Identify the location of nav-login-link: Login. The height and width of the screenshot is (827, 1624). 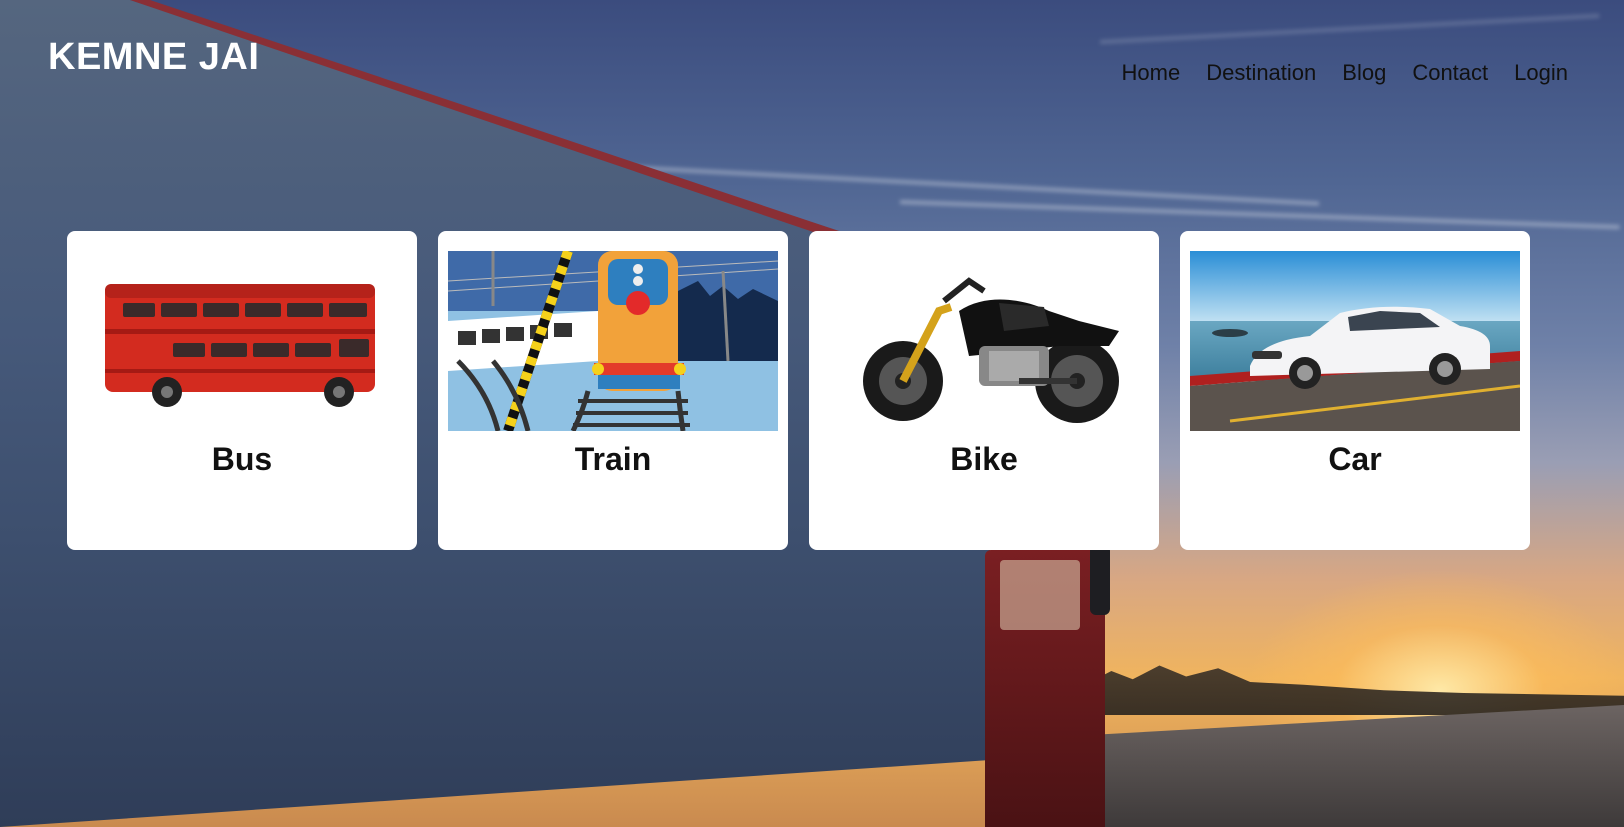
(1541, 73).